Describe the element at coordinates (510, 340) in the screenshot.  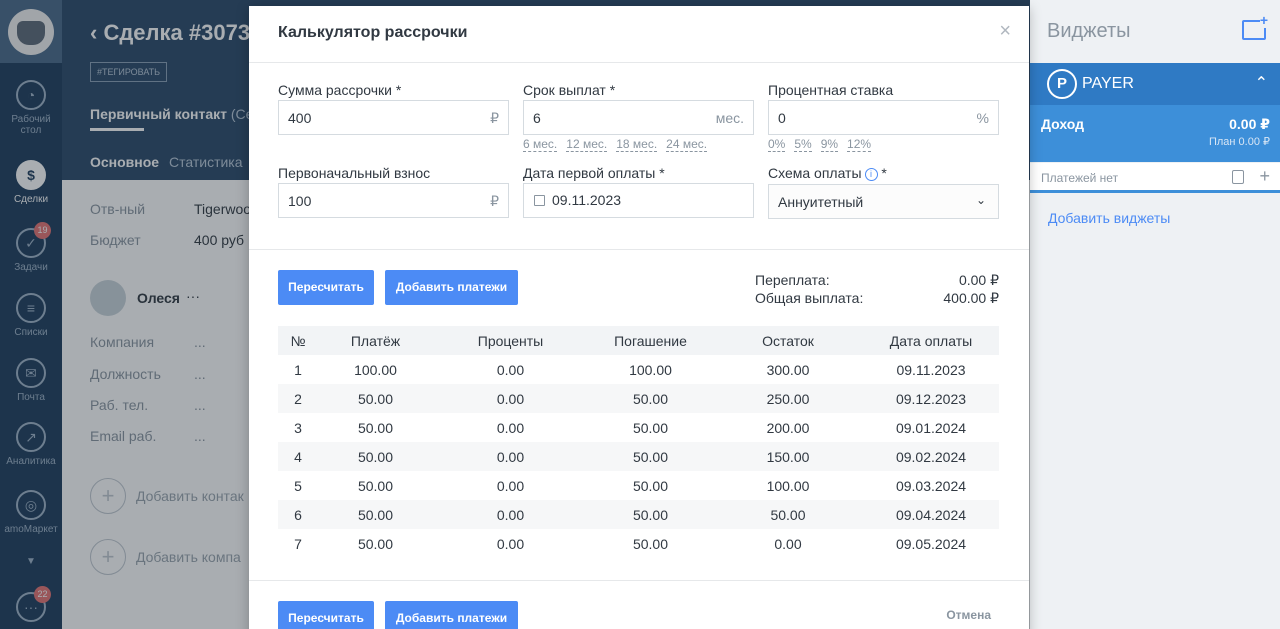
I see `col-interest: Проценты` at that location.